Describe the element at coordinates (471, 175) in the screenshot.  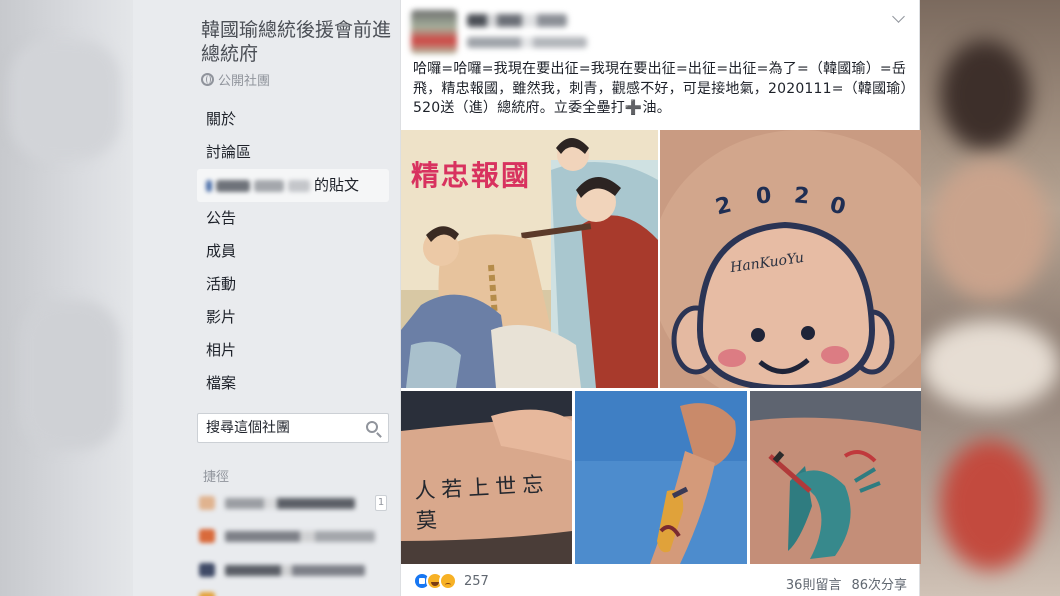
I see `painting-caption: 精忠報國` at that location.